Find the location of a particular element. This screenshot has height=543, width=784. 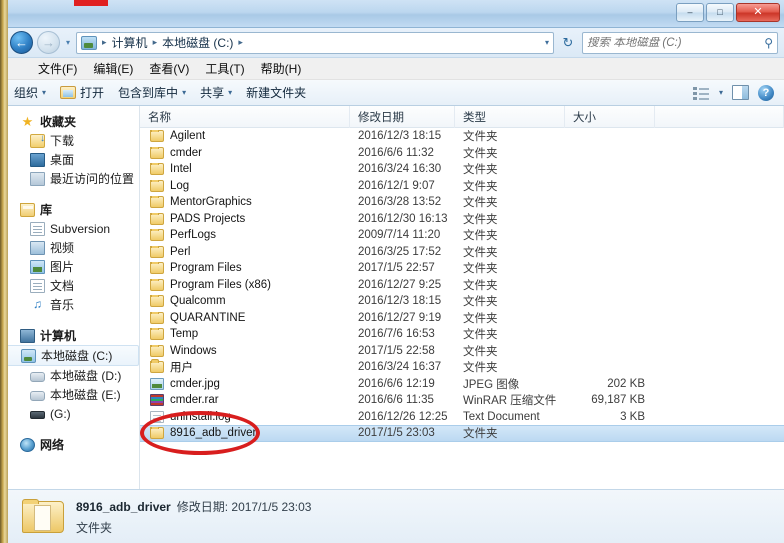

sidebar-item-downloads: 下载 is located at coordinates (69, 140).